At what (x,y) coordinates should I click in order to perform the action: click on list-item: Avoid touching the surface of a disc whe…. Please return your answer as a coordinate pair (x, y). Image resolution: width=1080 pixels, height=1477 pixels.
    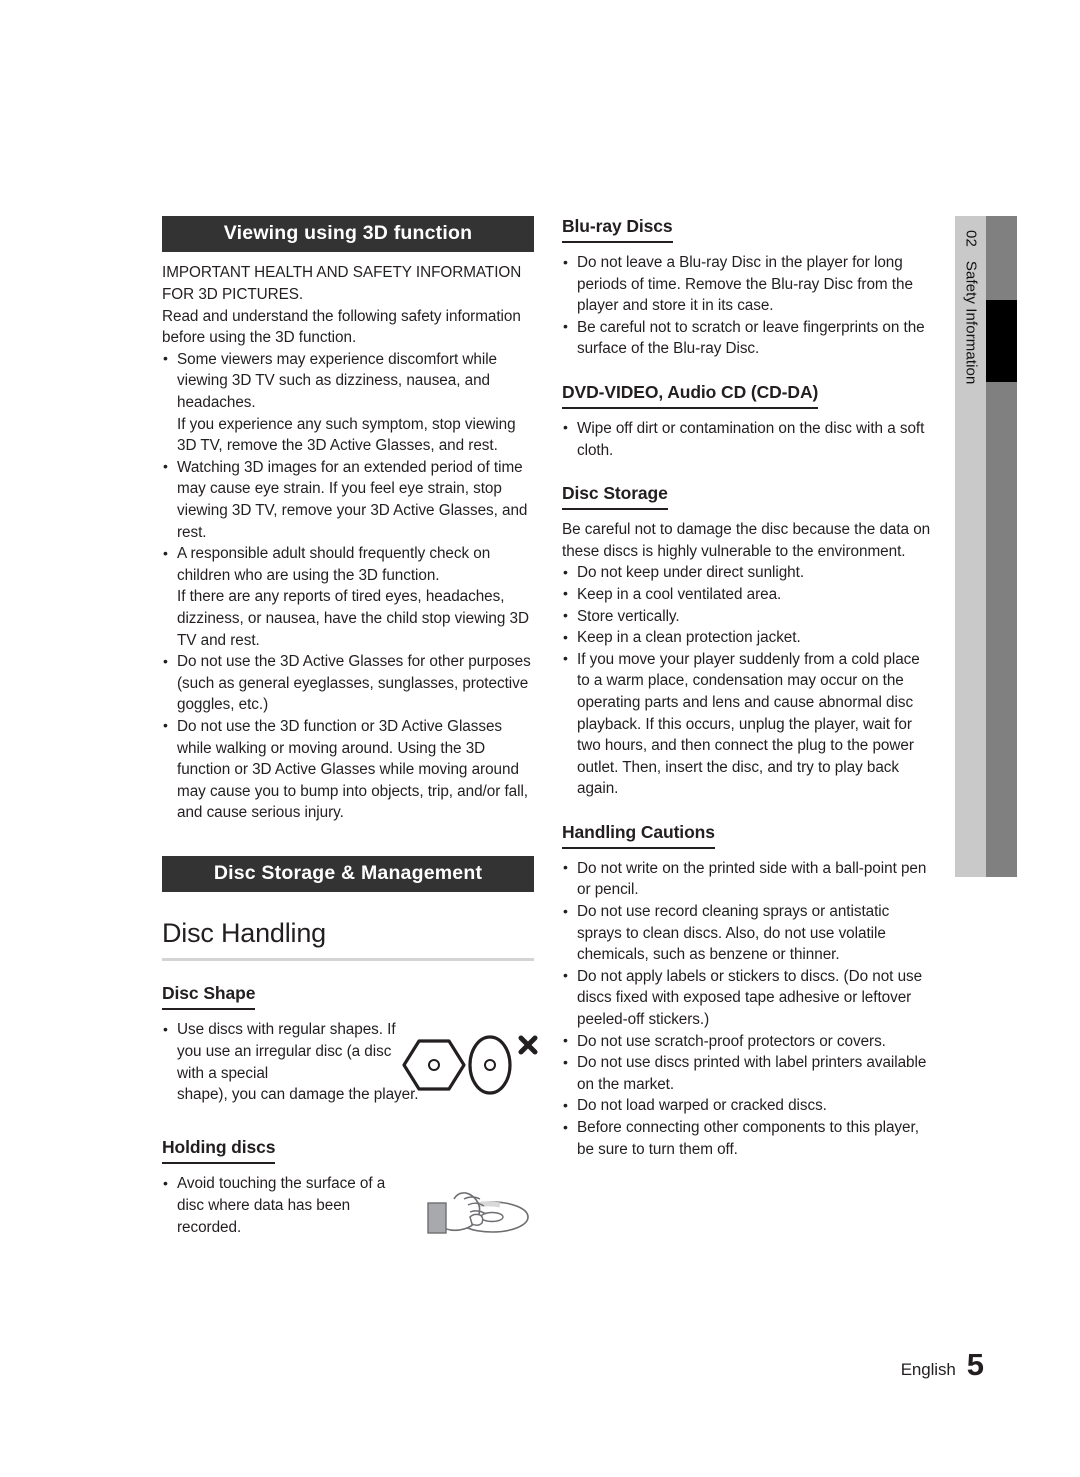
    Looking at the image, I should click on (286, 1205).